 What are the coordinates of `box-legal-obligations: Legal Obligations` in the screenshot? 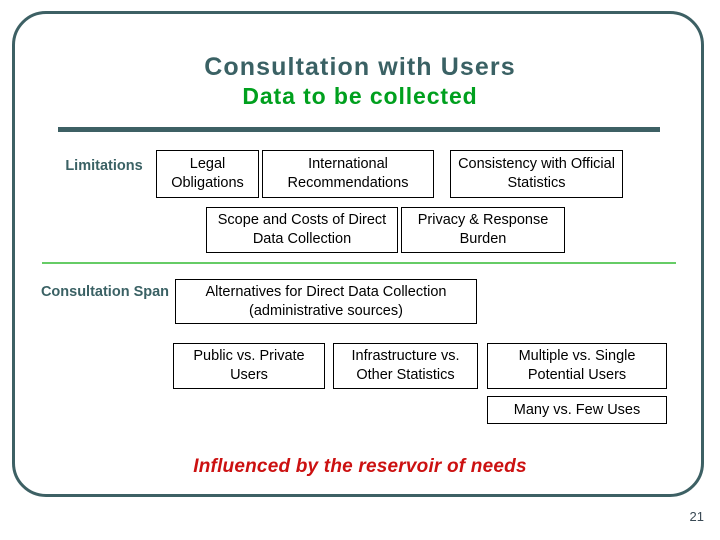 It's located at (207, 174).